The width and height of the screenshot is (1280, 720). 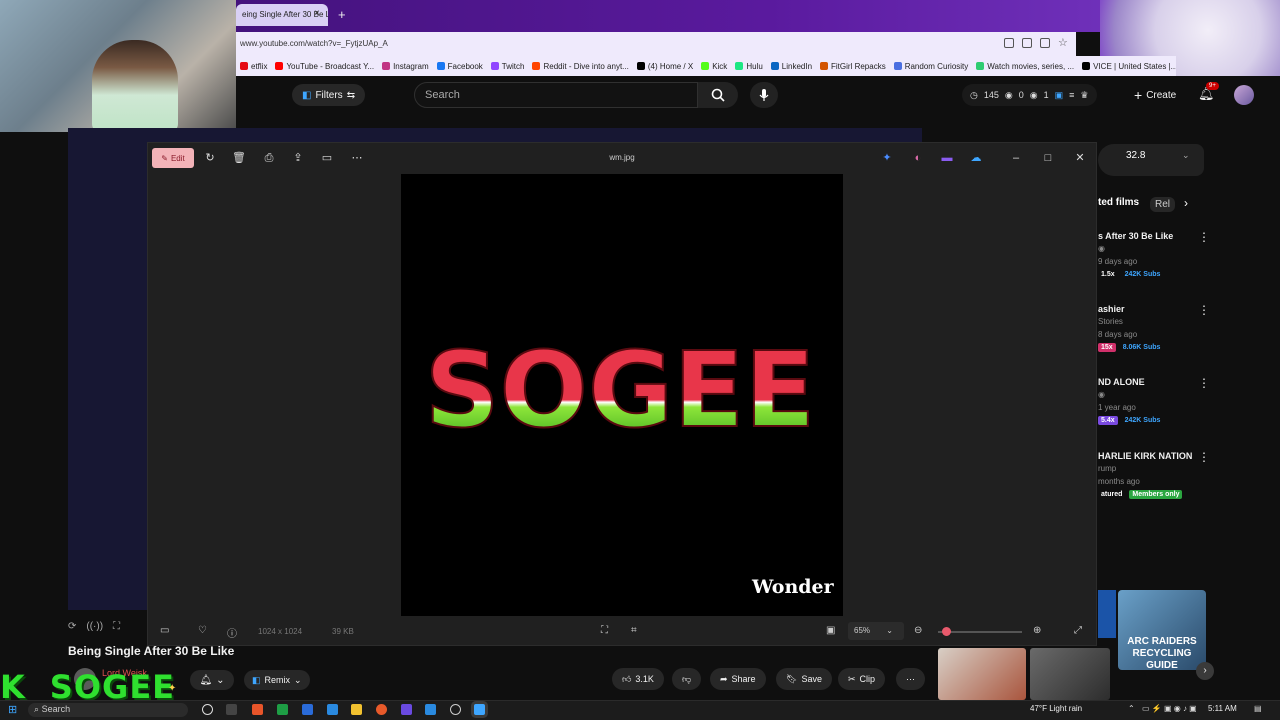 What do you see at coordinates (1186, 155) in the screenshot?
I see `chevron-down-icon: ⌄` at bounding box center [1186, 155].